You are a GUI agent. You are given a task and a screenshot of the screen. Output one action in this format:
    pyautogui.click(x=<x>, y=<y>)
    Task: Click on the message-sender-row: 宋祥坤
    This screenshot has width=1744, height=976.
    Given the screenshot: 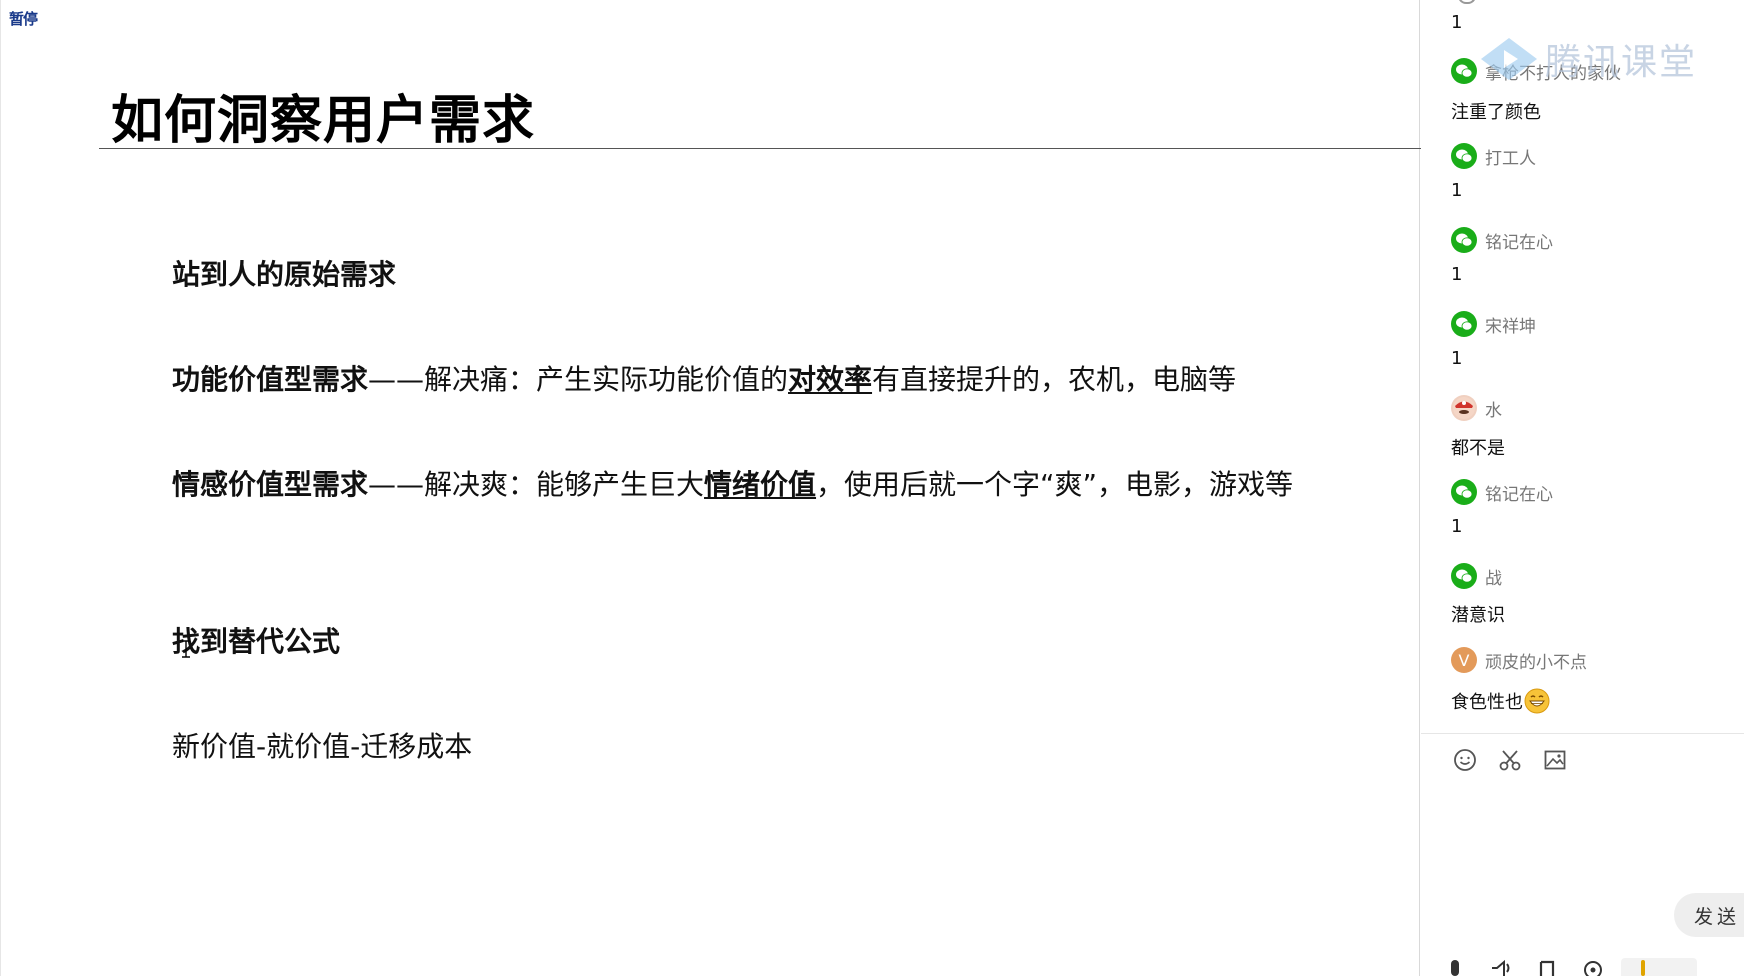 What is the action you would take?
    pyautogui.click(x=1493, y=324)
    